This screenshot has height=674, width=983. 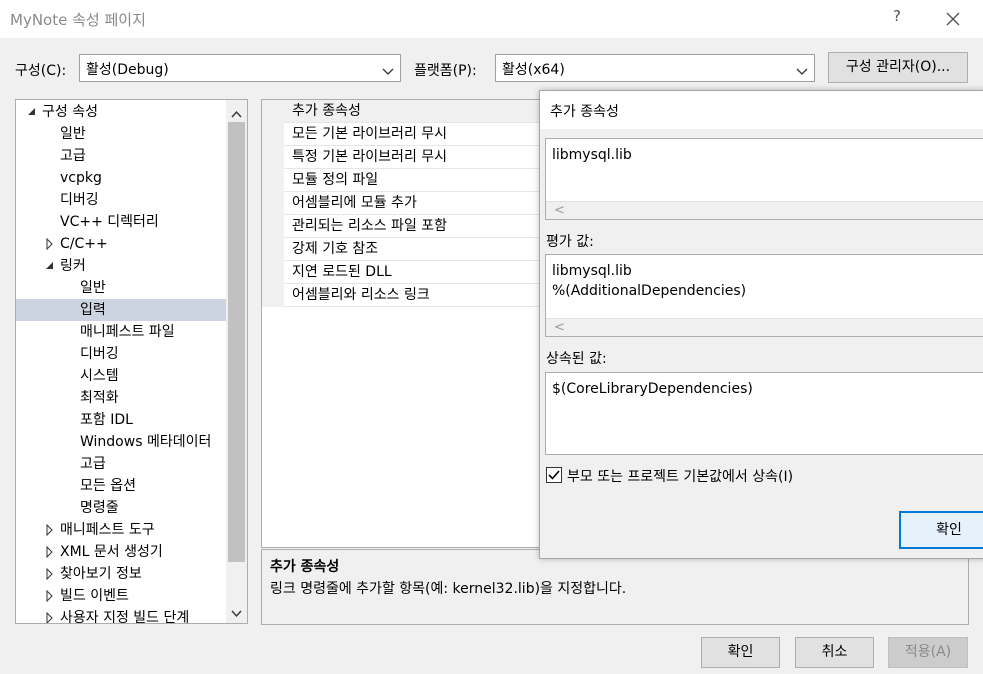 I want to click on tree-item: 링커, so click(x=121, y=266).